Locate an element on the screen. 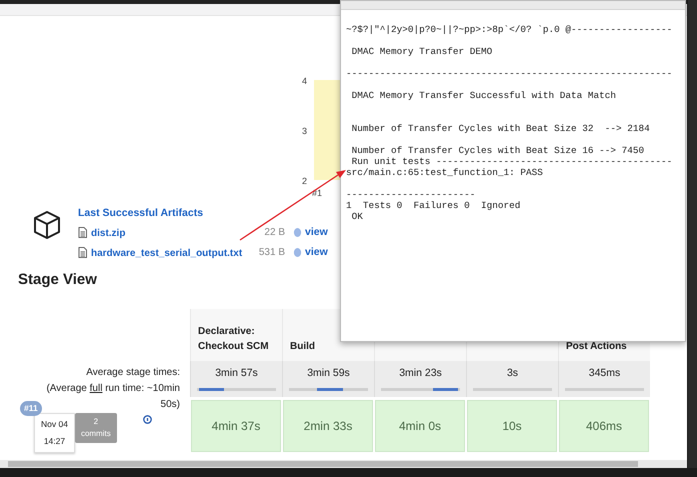 The height and width of the screenshot is (477, 697). stage-duration-cell: 4min 0s is located at coordinates (420, 426).